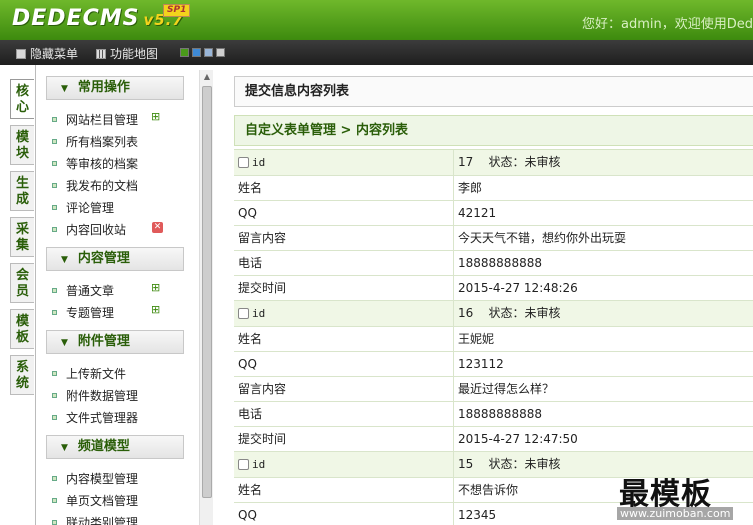  Describe the element at coordinates (95, 417) in the screenshot. I see `sidebar-item-file-manager: 文件式管理器` at that location.